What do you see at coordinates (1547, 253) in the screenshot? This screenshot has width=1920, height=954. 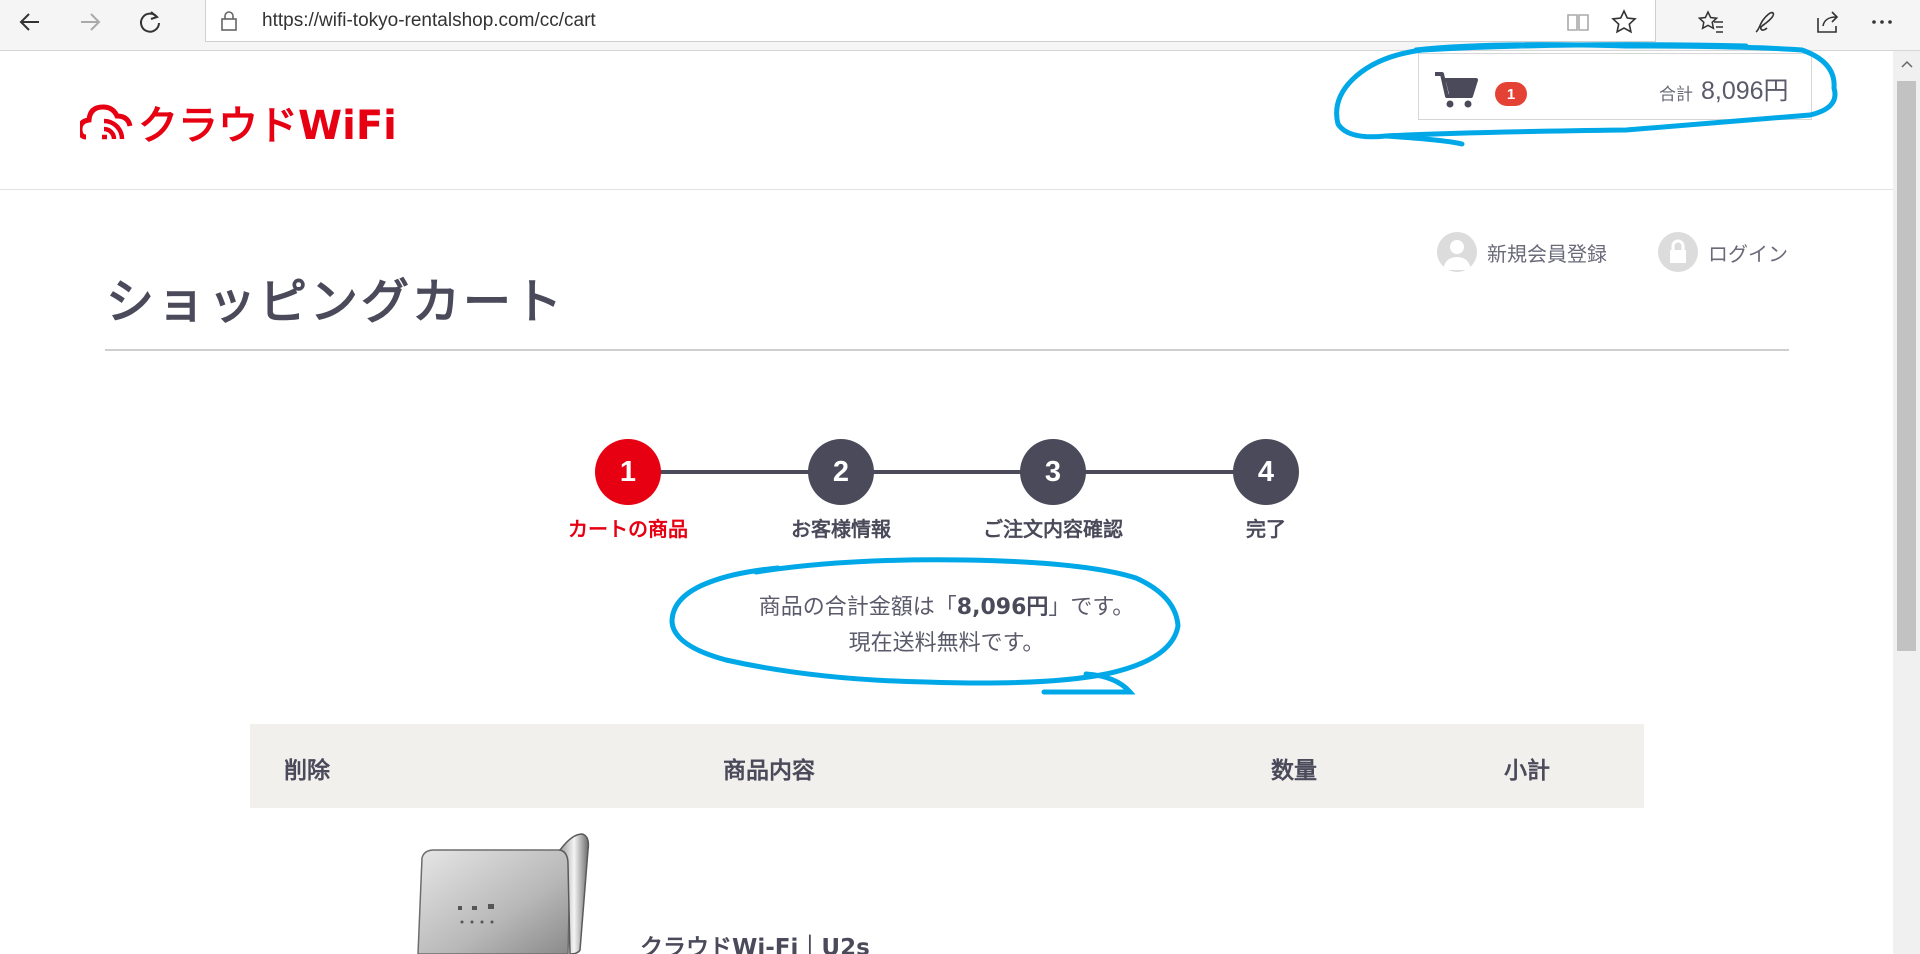 I see `register-label: 新規会員登録` at bounding box center [1547, 253].